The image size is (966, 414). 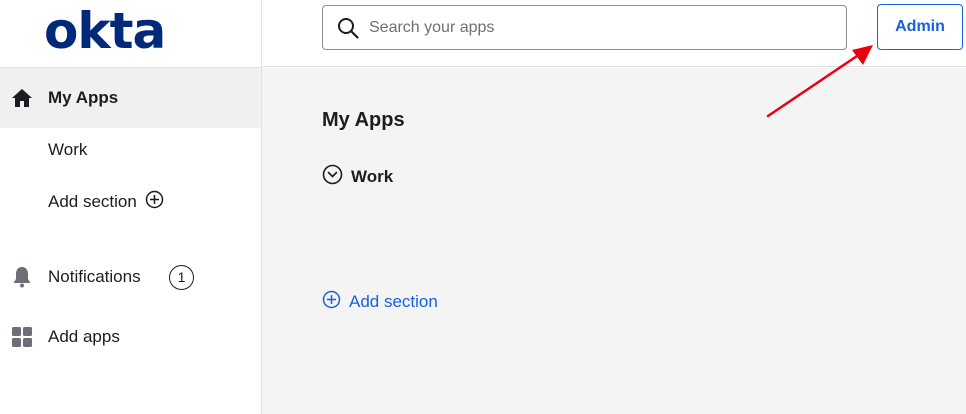 What do you see at coordinates (348, 30) in the screenshot?
I see `search-icon` at bounding box center [348, 30].